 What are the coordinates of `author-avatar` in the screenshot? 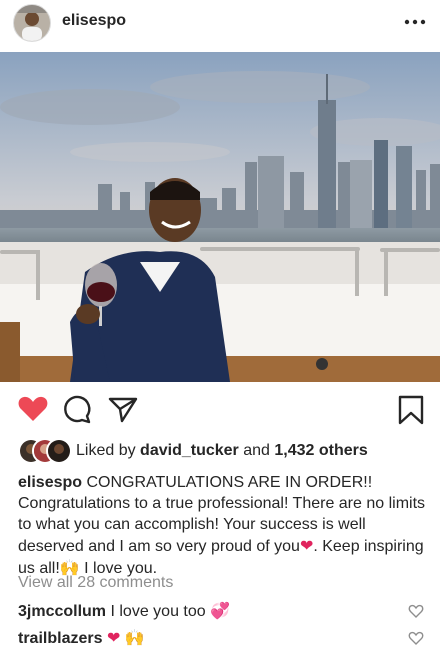 It's located at (32, 23).